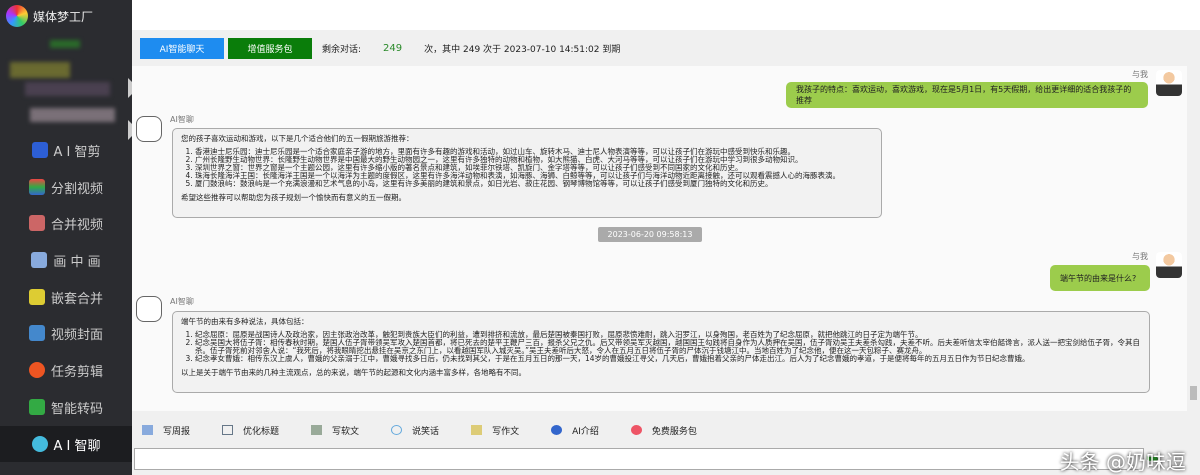 Image resolution: width=1200 pixels, height=475 pixels. I want to click on sidebar-item-merge-video: 合并视频, so click(66, 223).